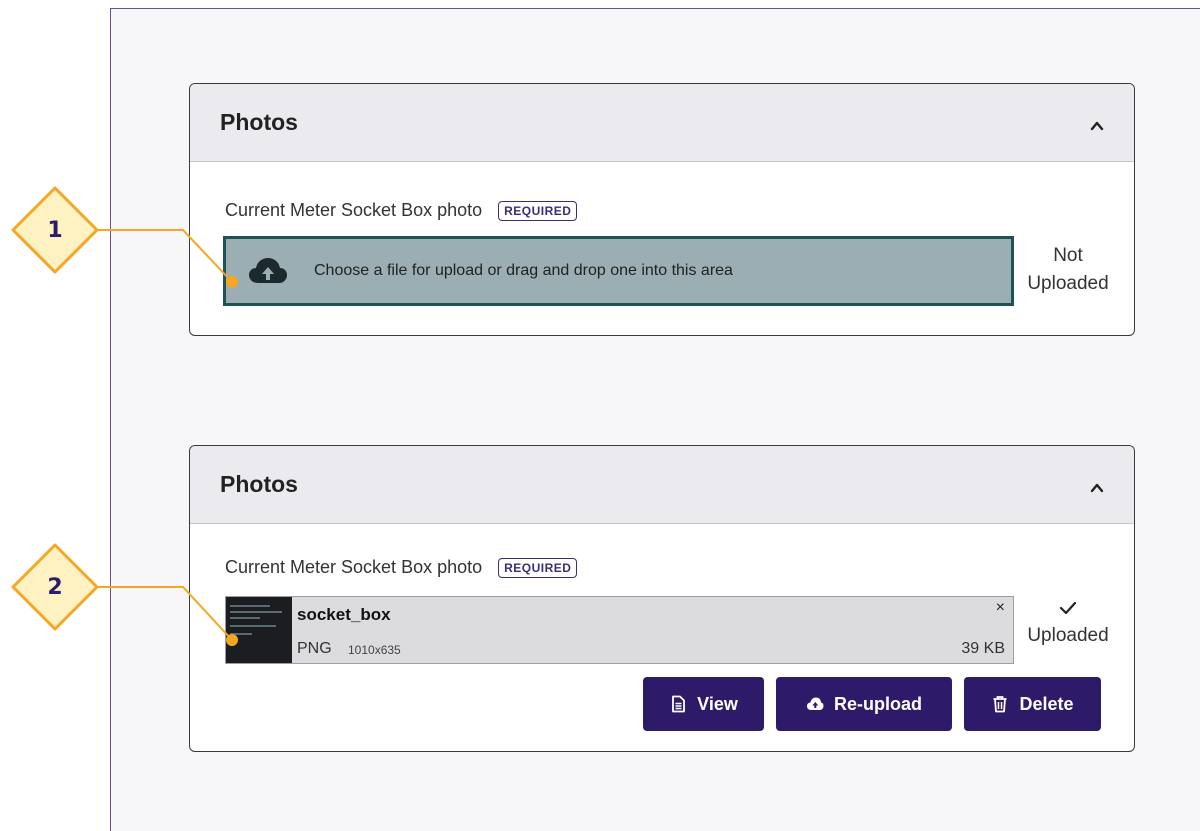  I want to click on file-info: socket_box PNG 1010x635 39 KB ×, so click(652, 630).